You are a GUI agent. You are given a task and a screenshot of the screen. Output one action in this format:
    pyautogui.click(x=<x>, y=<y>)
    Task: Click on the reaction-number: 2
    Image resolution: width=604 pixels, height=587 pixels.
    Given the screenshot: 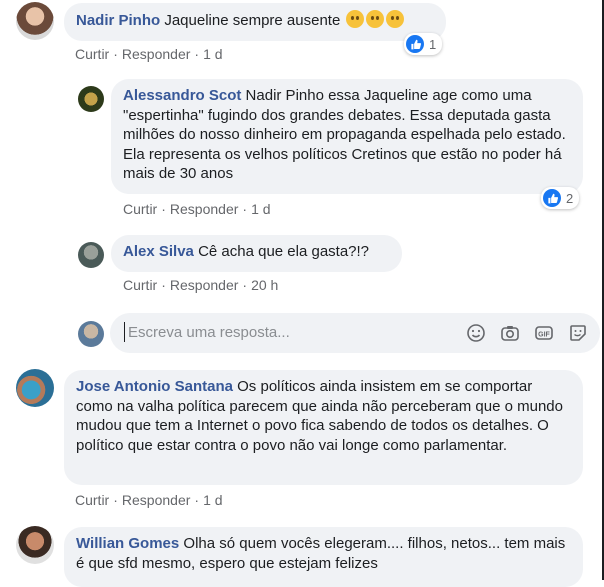 What is the action you would take?
    pyautogui.click(x=570, y=198)
    